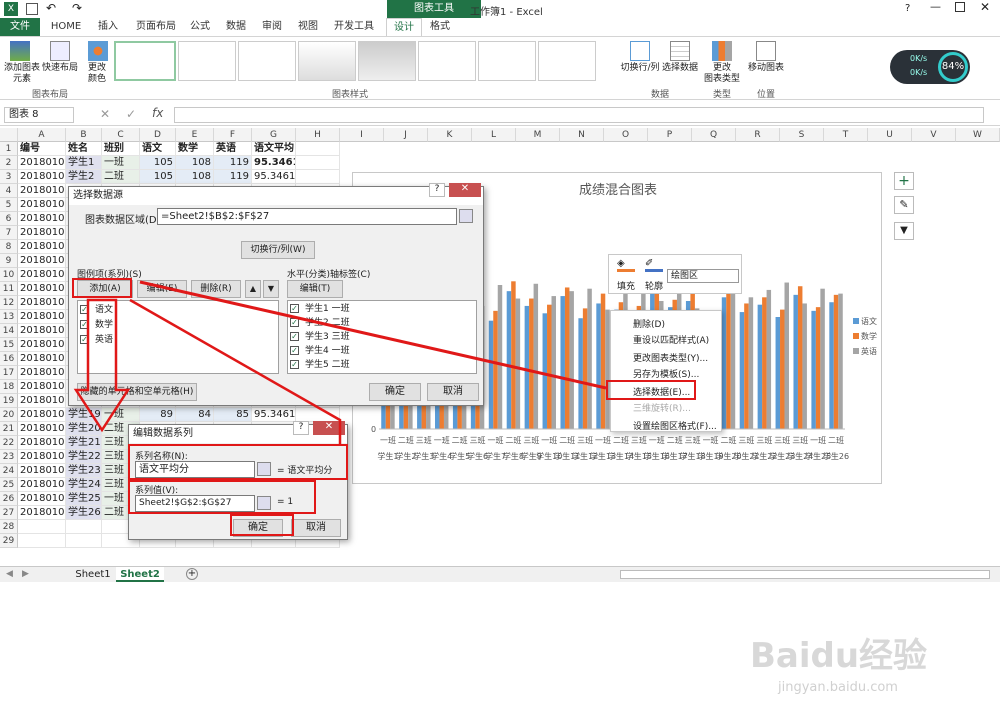 This screenshot has width=1000, height=724. What do you see at coordinates (192, 574) in the screenshot?
I see `add-sheet-icon: +` at bounding box center [192, 574].